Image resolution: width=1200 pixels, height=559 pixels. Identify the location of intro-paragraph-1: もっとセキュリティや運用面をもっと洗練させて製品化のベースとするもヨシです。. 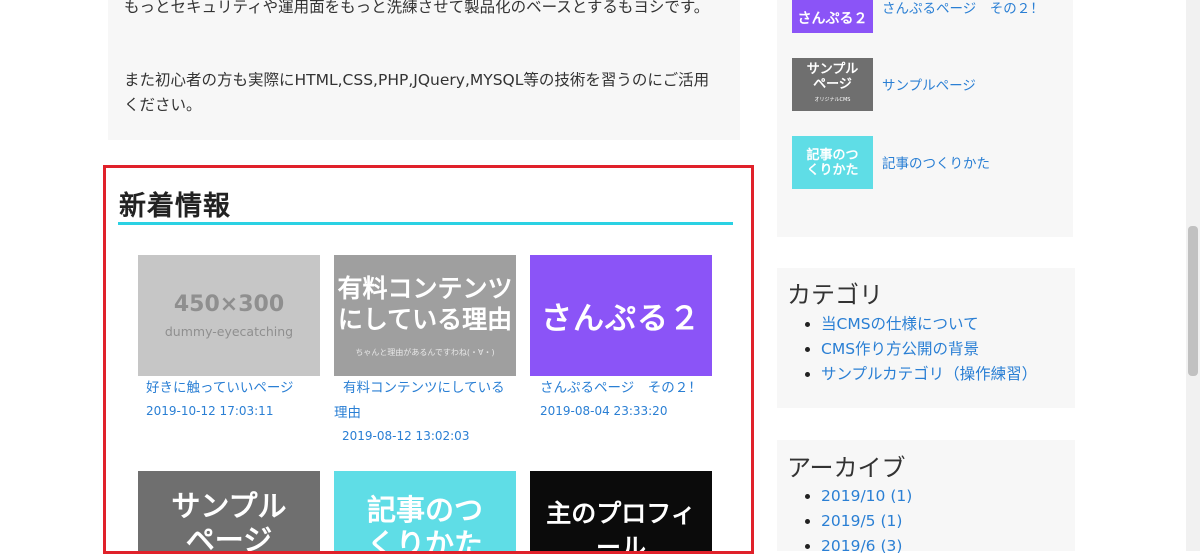
(417, 8).